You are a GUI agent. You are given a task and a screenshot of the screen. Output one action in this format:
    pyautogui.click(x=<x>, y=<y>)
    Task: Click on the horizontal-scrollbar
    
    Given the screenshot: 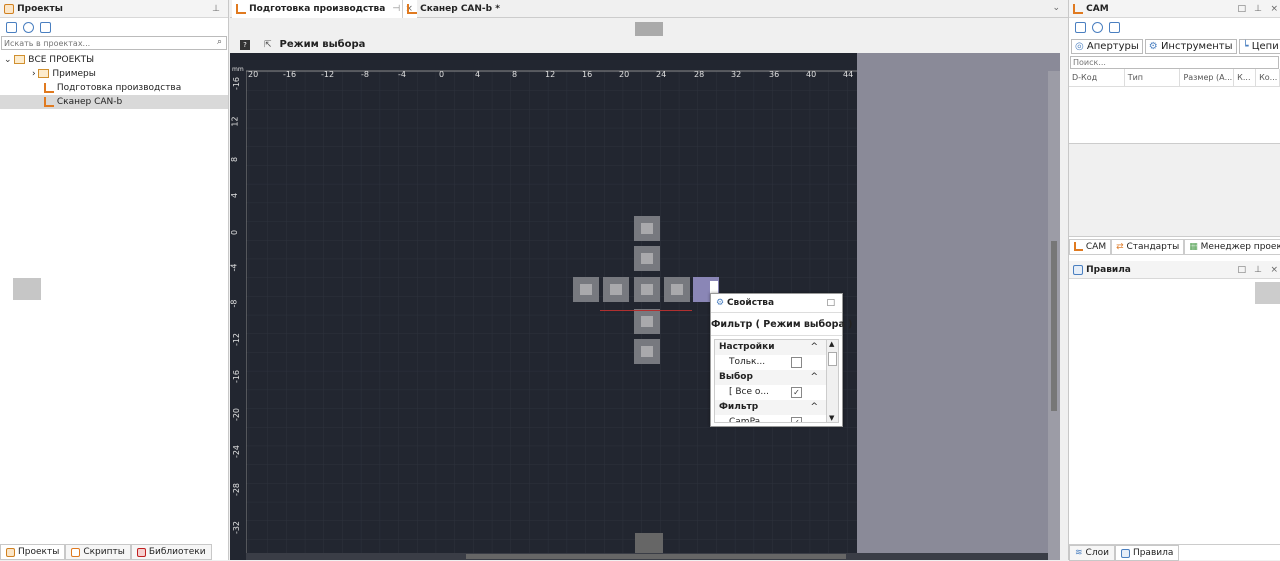 What is the action you would take?
    pyautogui.click(x=647, y=556)
    